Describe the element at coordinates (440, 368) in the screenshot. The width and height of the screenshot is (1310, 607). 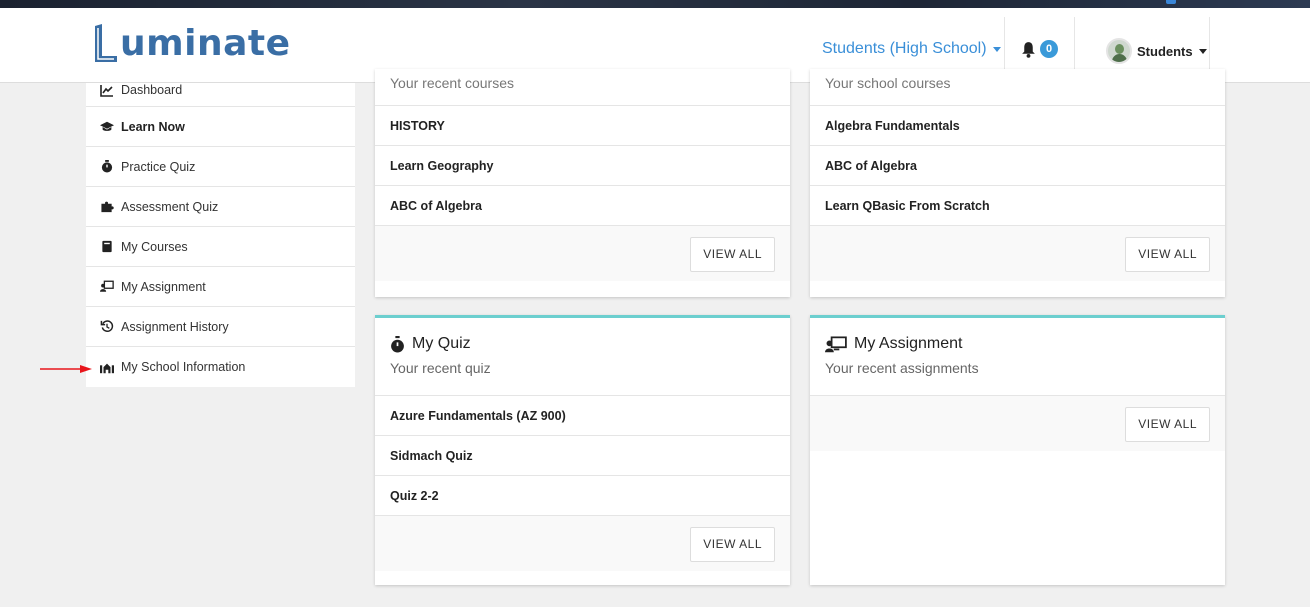
I see `card-subtitle: Your recent quiz` at that location.